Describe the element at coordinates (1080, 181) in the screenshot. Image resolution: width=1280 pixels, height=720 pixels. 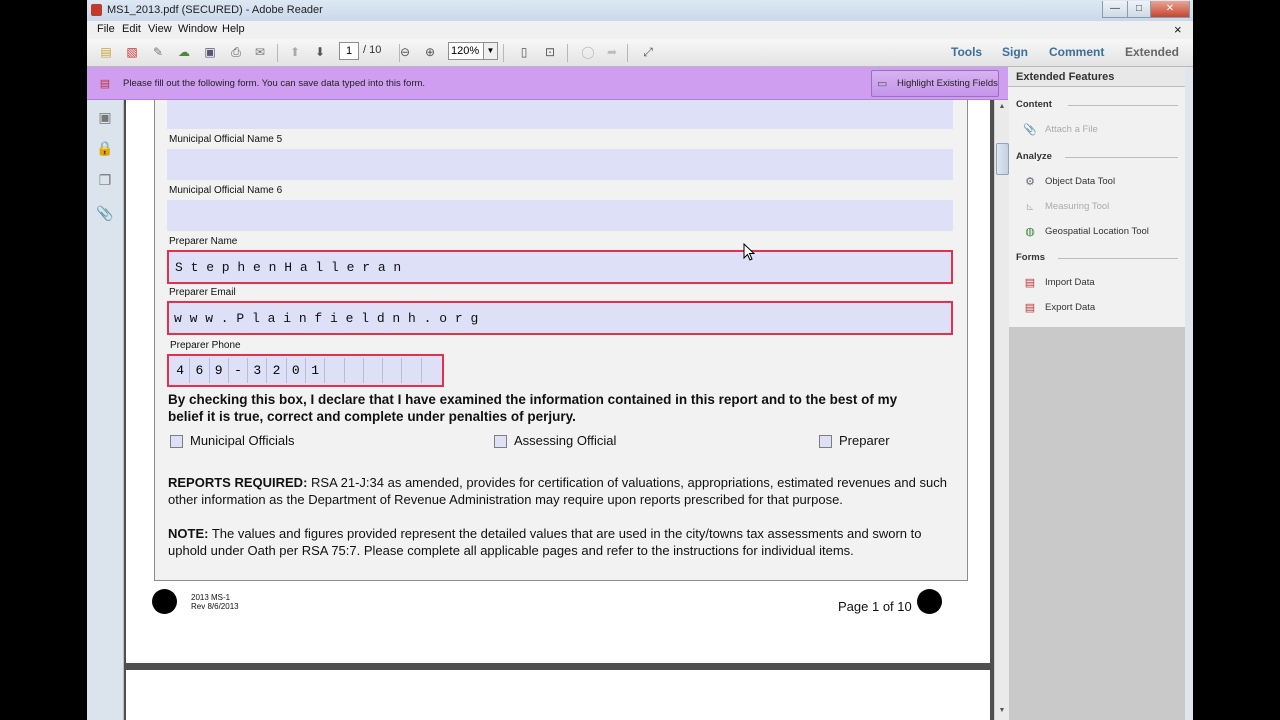
I see `object-data-tool-item: Object Data Tool` at that location.